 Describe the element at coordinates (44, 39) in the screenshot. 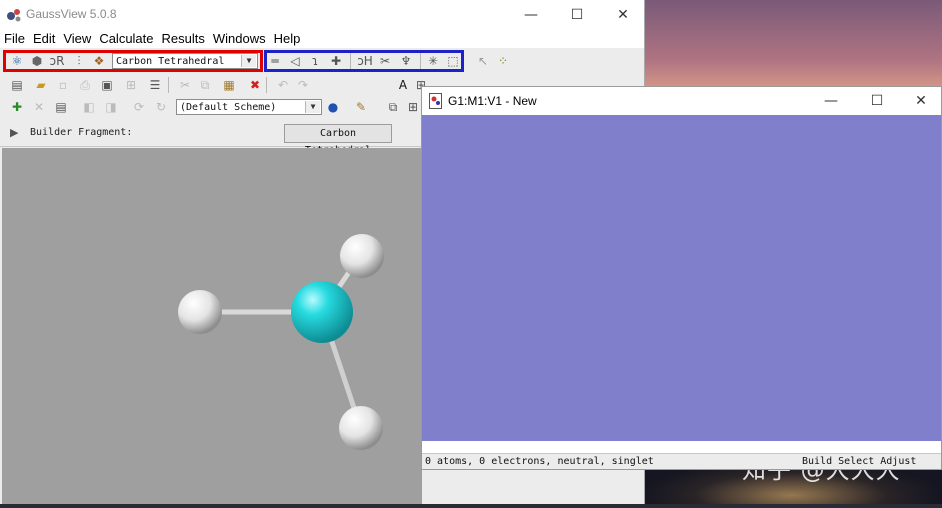

I see `menu-edit: Edit` at that location.